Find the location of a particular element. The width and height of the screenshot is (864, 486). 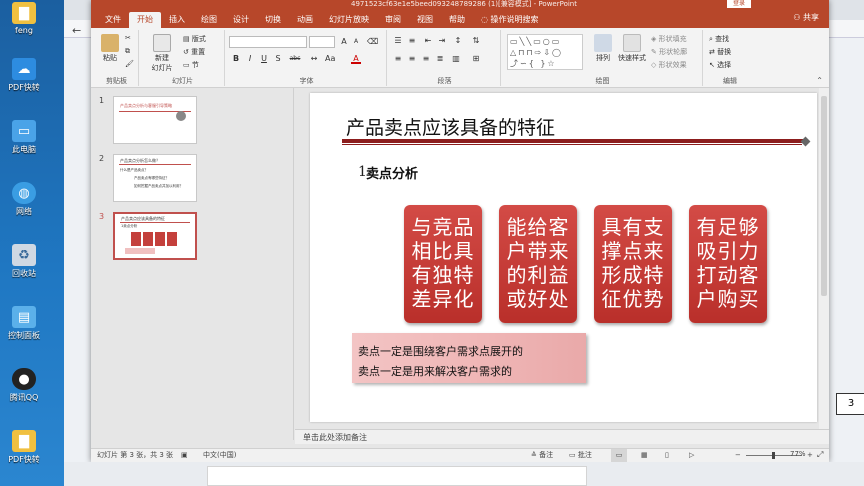

feature-card-3: 具有支 撑点来 形成特 征优势 is located at coordinates (633, 264).